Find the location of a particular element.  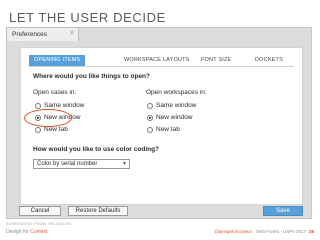

tab-workspace-layouts: WORKSPACE LAYOUTS is located at coordinates (157, 60).